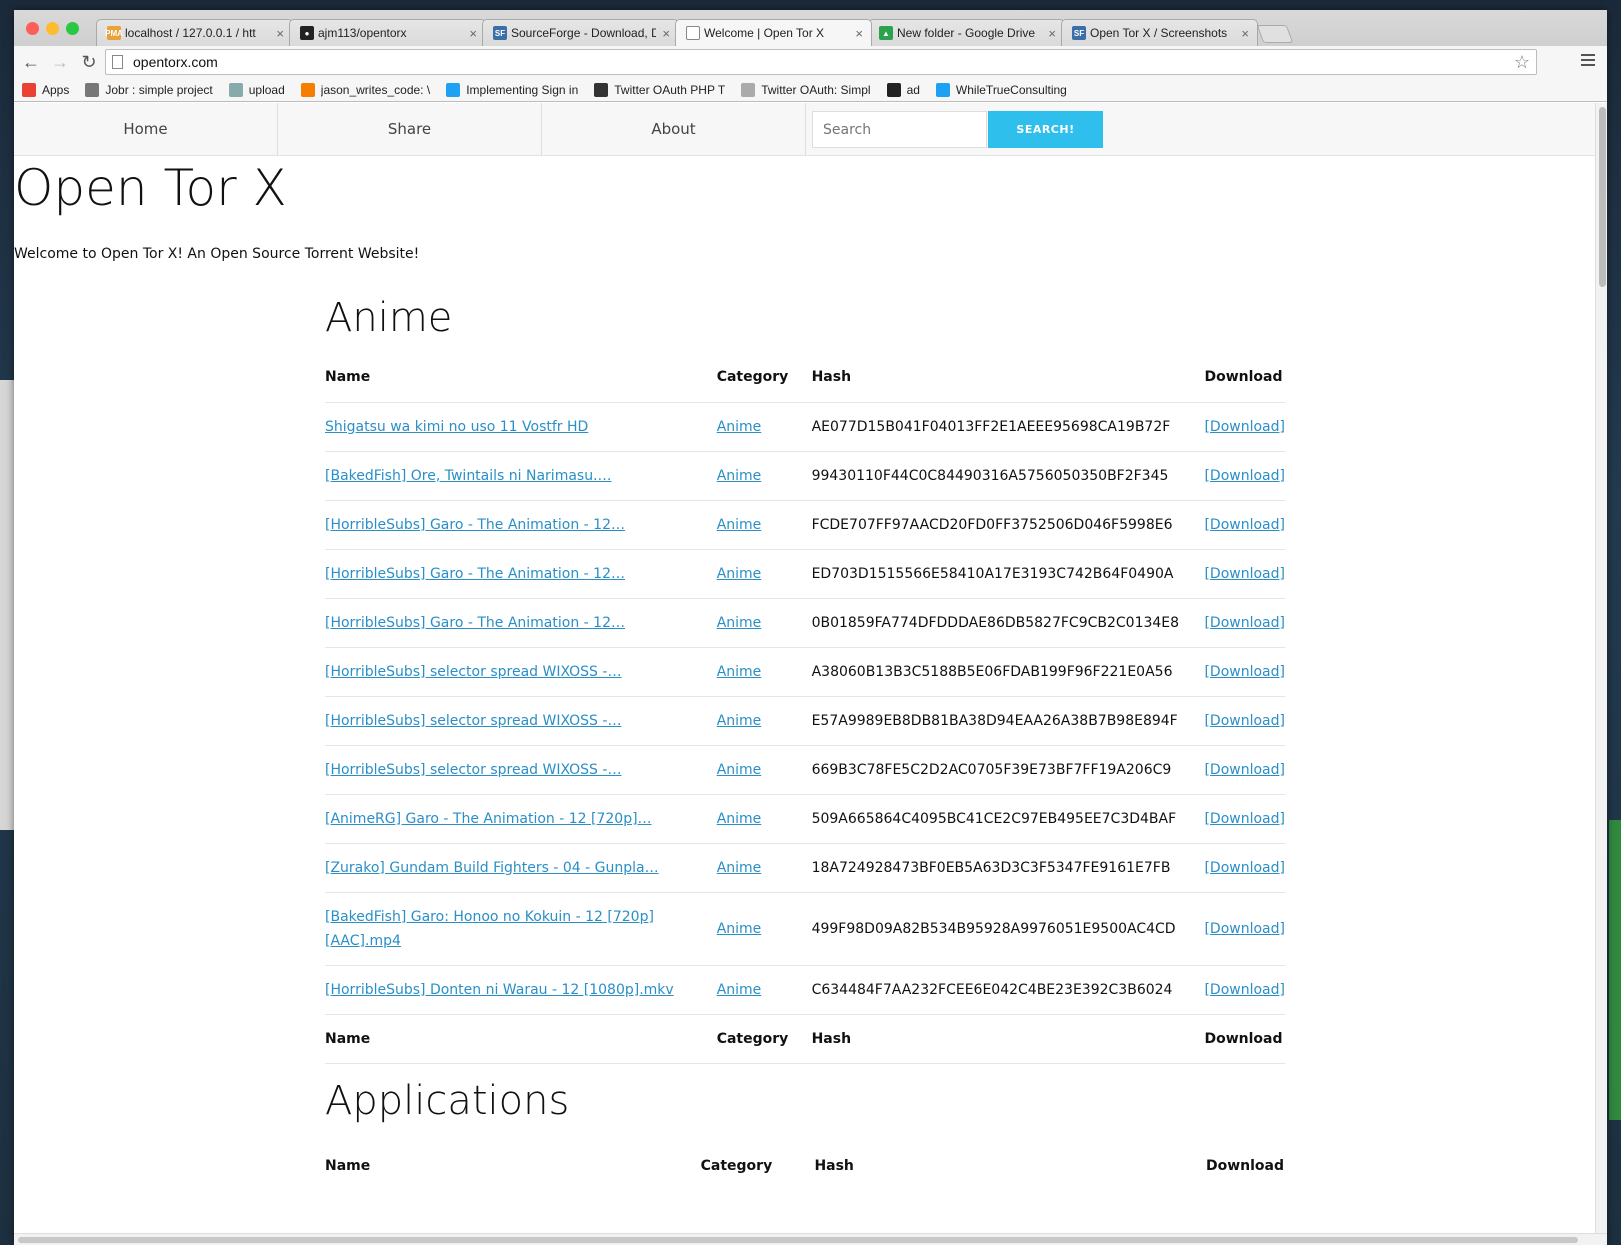  What do you see at coordinates (365, 89) in the screenshot?
I see `bookmark-item: jason_writes_code: \` at bounding box center [365, 89].